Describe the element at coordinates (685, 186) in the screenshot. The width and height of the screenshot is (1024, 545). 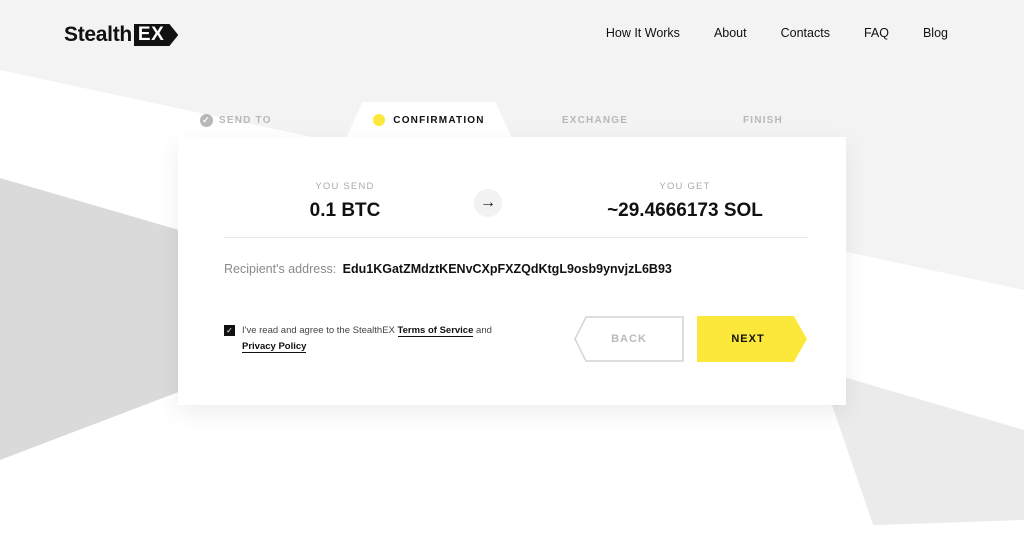
I see `you-get-label: YOU GET` at that location.